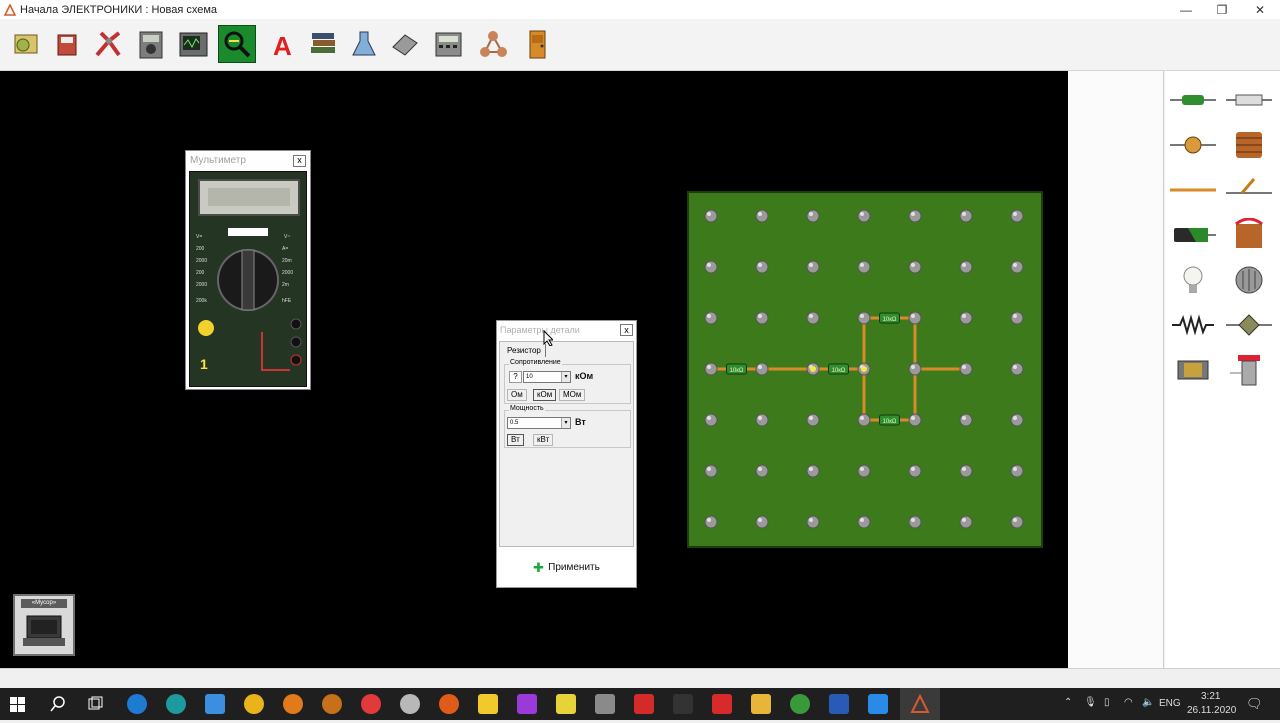 This screenshot has width=1280, height=723. I want to click on component-palette, so click(1222, 369).